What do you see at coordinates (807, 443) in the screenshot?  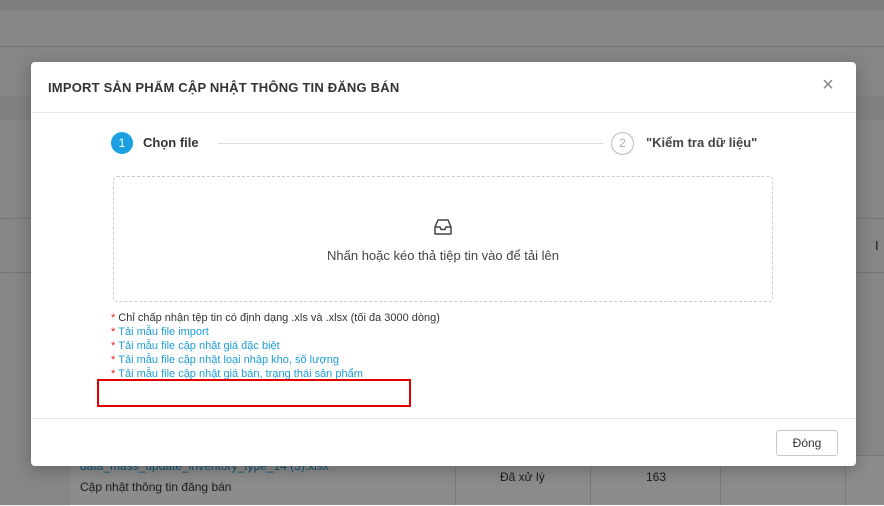 I see `close-button: Đóng` at bounding box center [807, 443].